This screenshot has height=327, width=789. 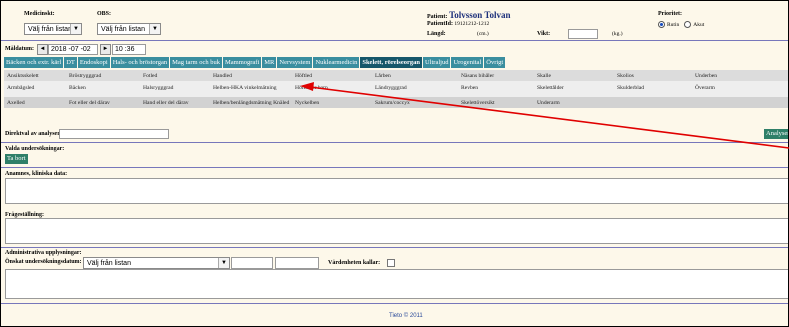 I want to click on annotation-arrow, so click(x=544, y=115).